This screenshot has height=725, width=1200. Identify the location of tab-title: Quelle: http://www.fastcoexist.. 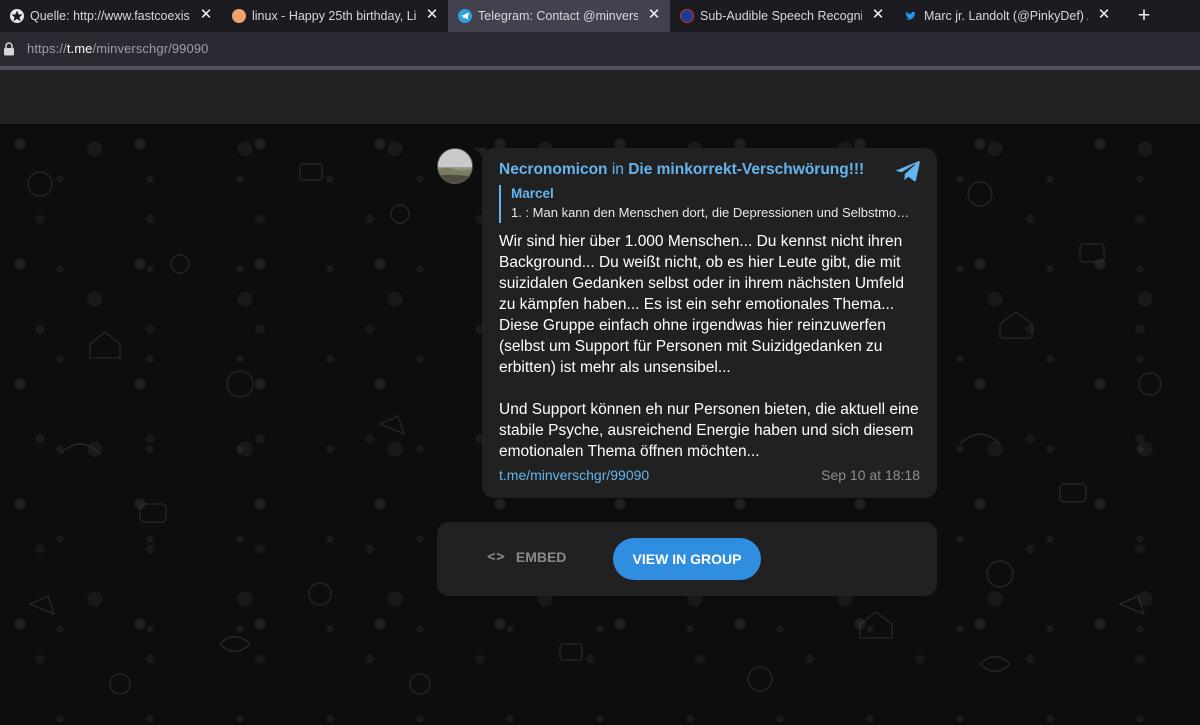
(110, 16).